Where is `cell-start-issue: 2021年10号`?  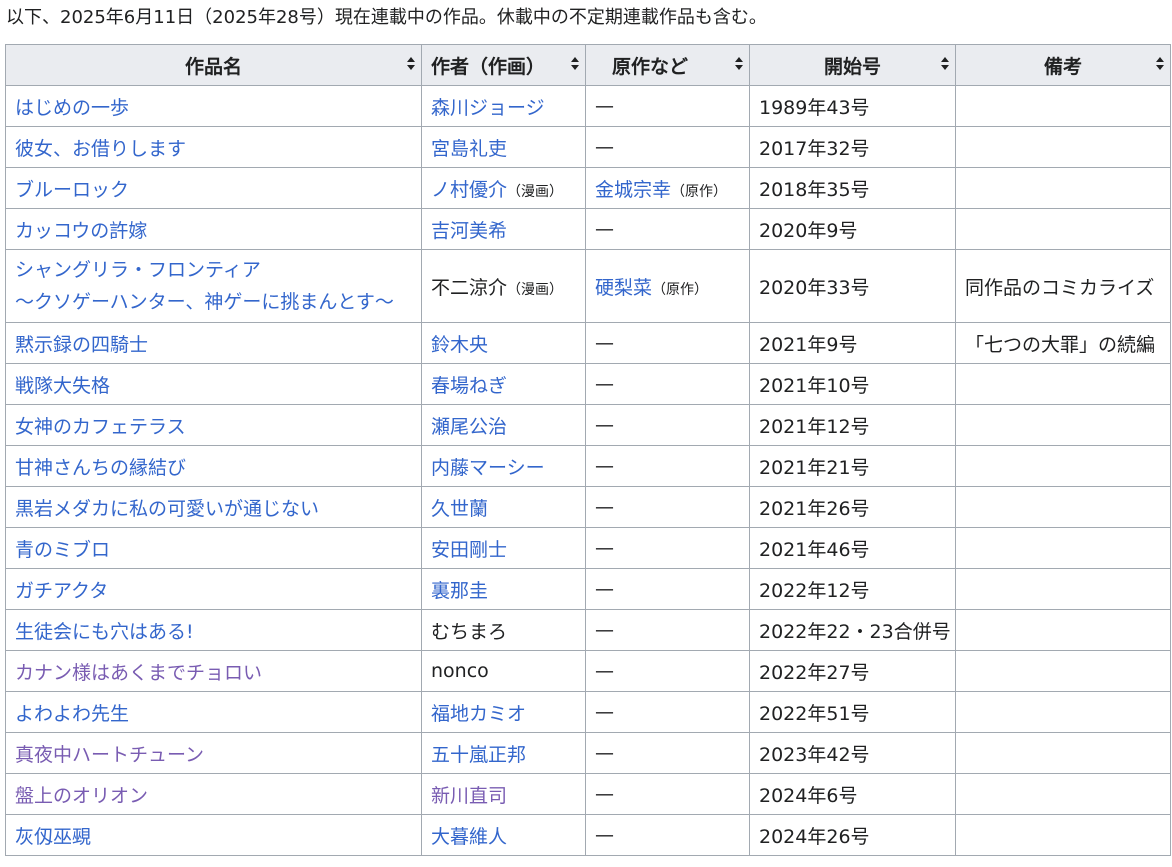
cell-start-issue: 2021年10号 is located at coordinates (852, 384).